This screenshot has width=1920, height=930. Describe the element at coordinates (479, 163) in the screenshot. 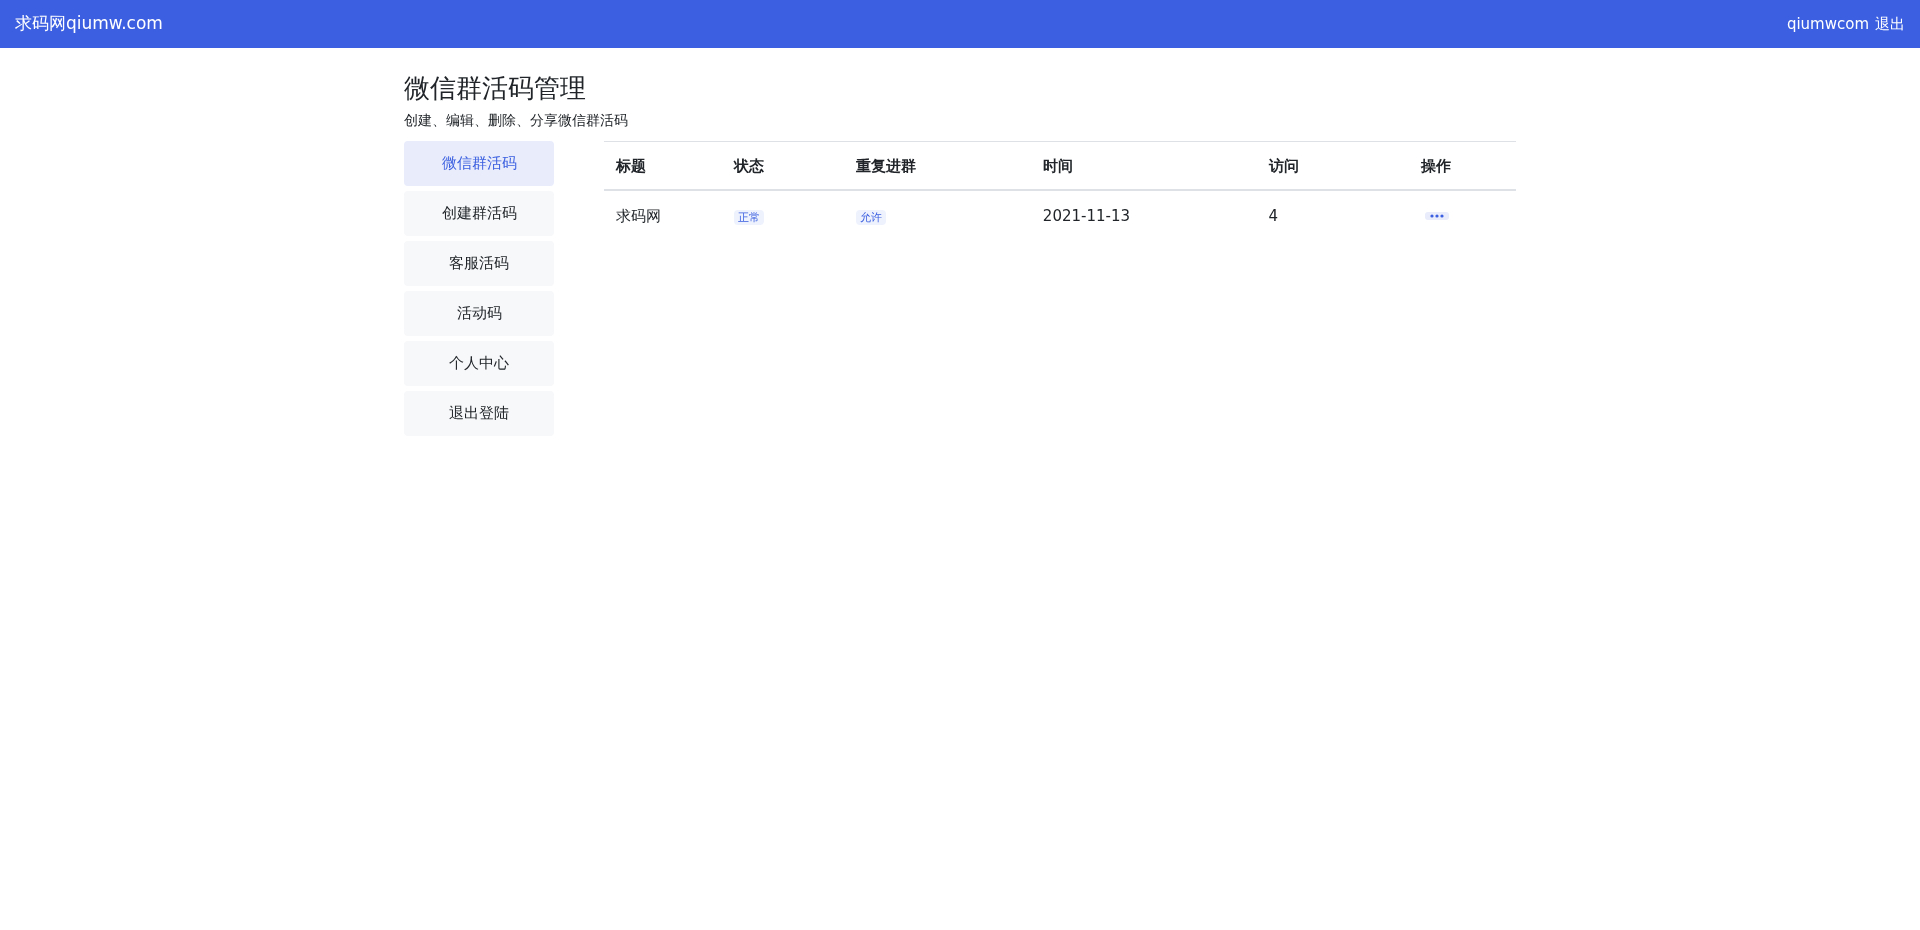

I see `sidebar-item: 微信群活码` at that location.